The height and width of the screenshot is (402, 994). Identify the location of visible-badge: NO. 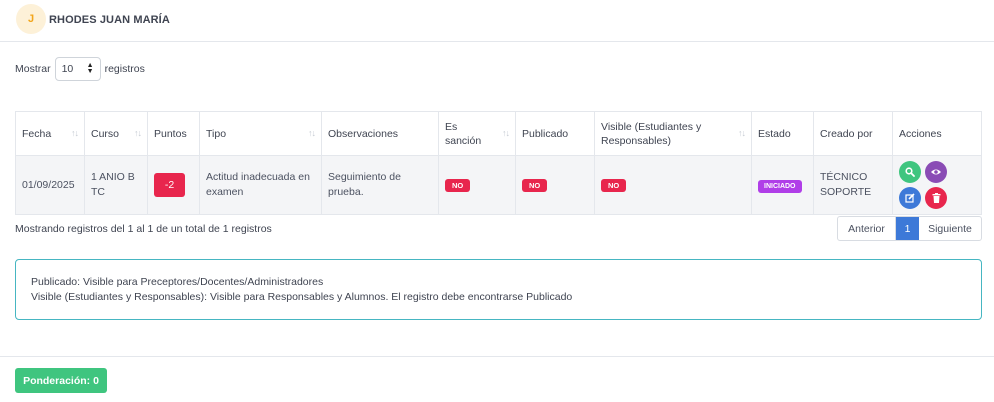
(614, 185).